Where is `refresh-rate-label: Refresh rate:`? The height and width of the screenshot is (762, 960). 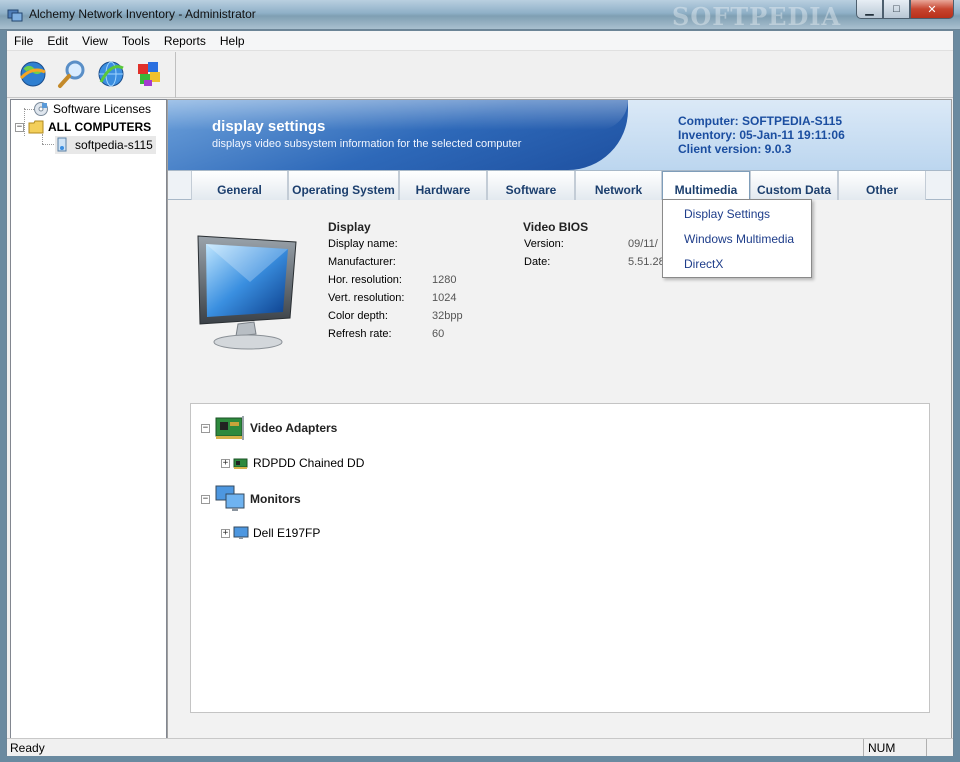 refresh-rate-label: Refresh rate: is located at coordinates (360, 334).